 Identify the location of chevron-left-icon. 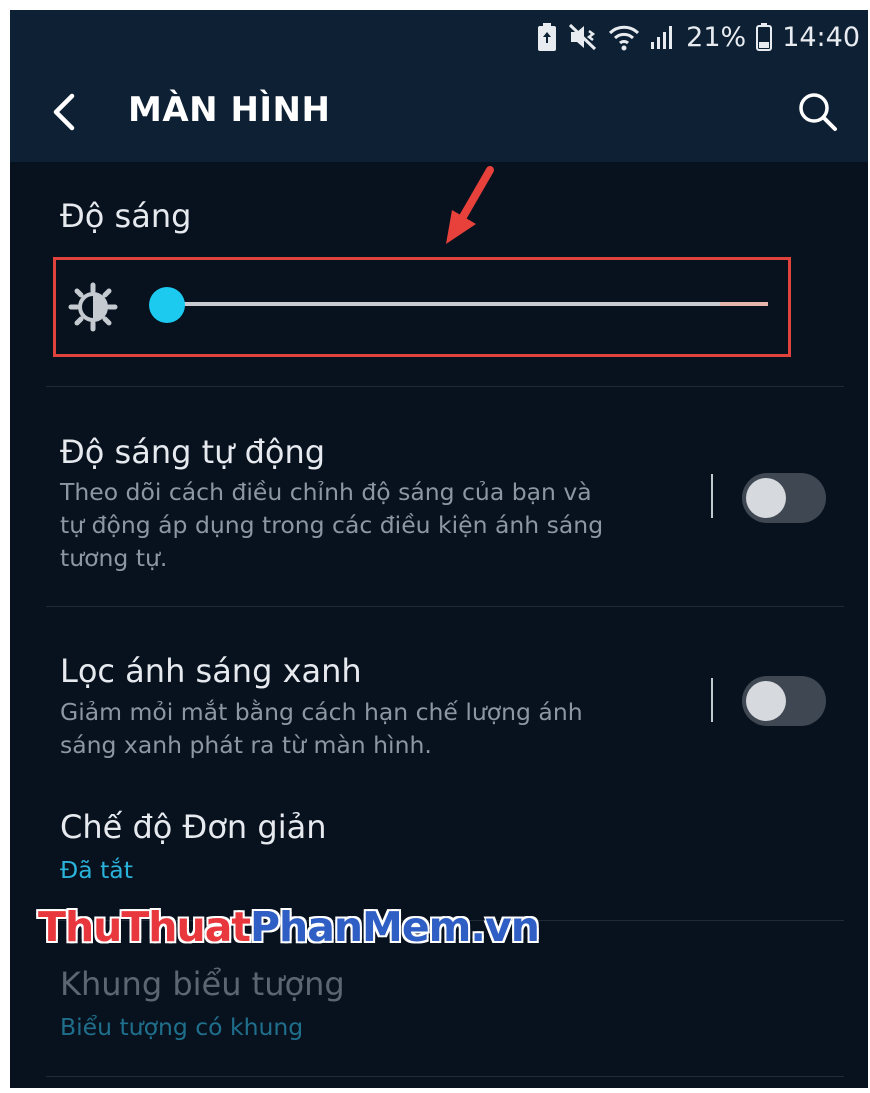
(64, 112).